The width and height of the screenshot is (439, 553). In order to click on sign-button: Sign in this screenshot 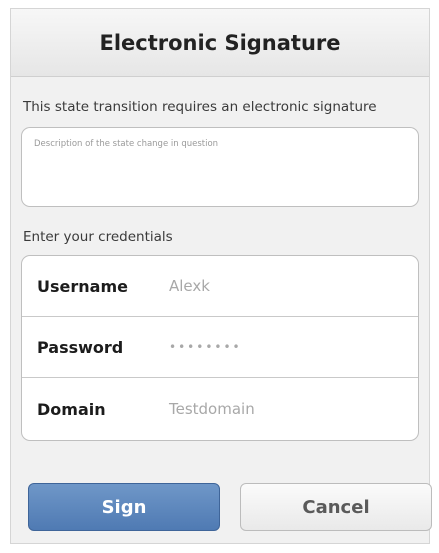, I will do `click(124, 507)`.